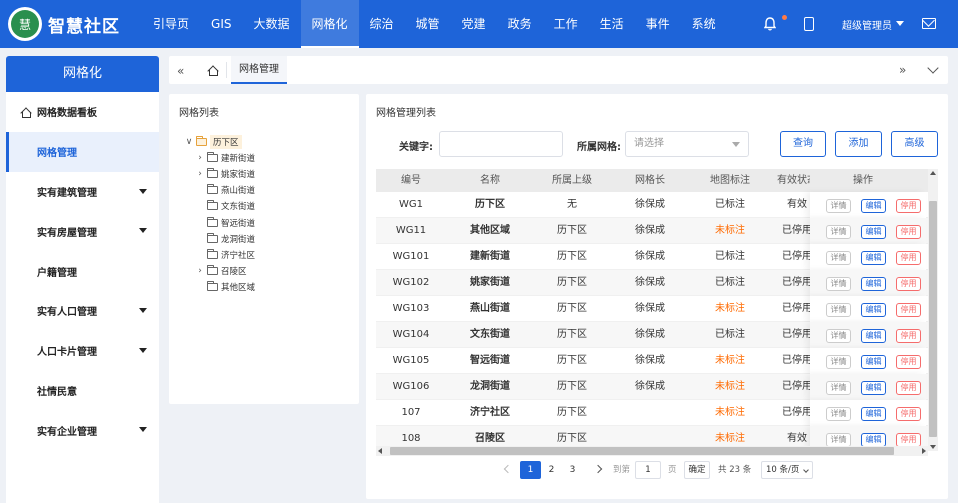 This screenshot has height=503, width=958. What do you see at coordinates (658, 24) in the screenshot?
I see `nav-item: 事件` at bounding box center [658, 24].